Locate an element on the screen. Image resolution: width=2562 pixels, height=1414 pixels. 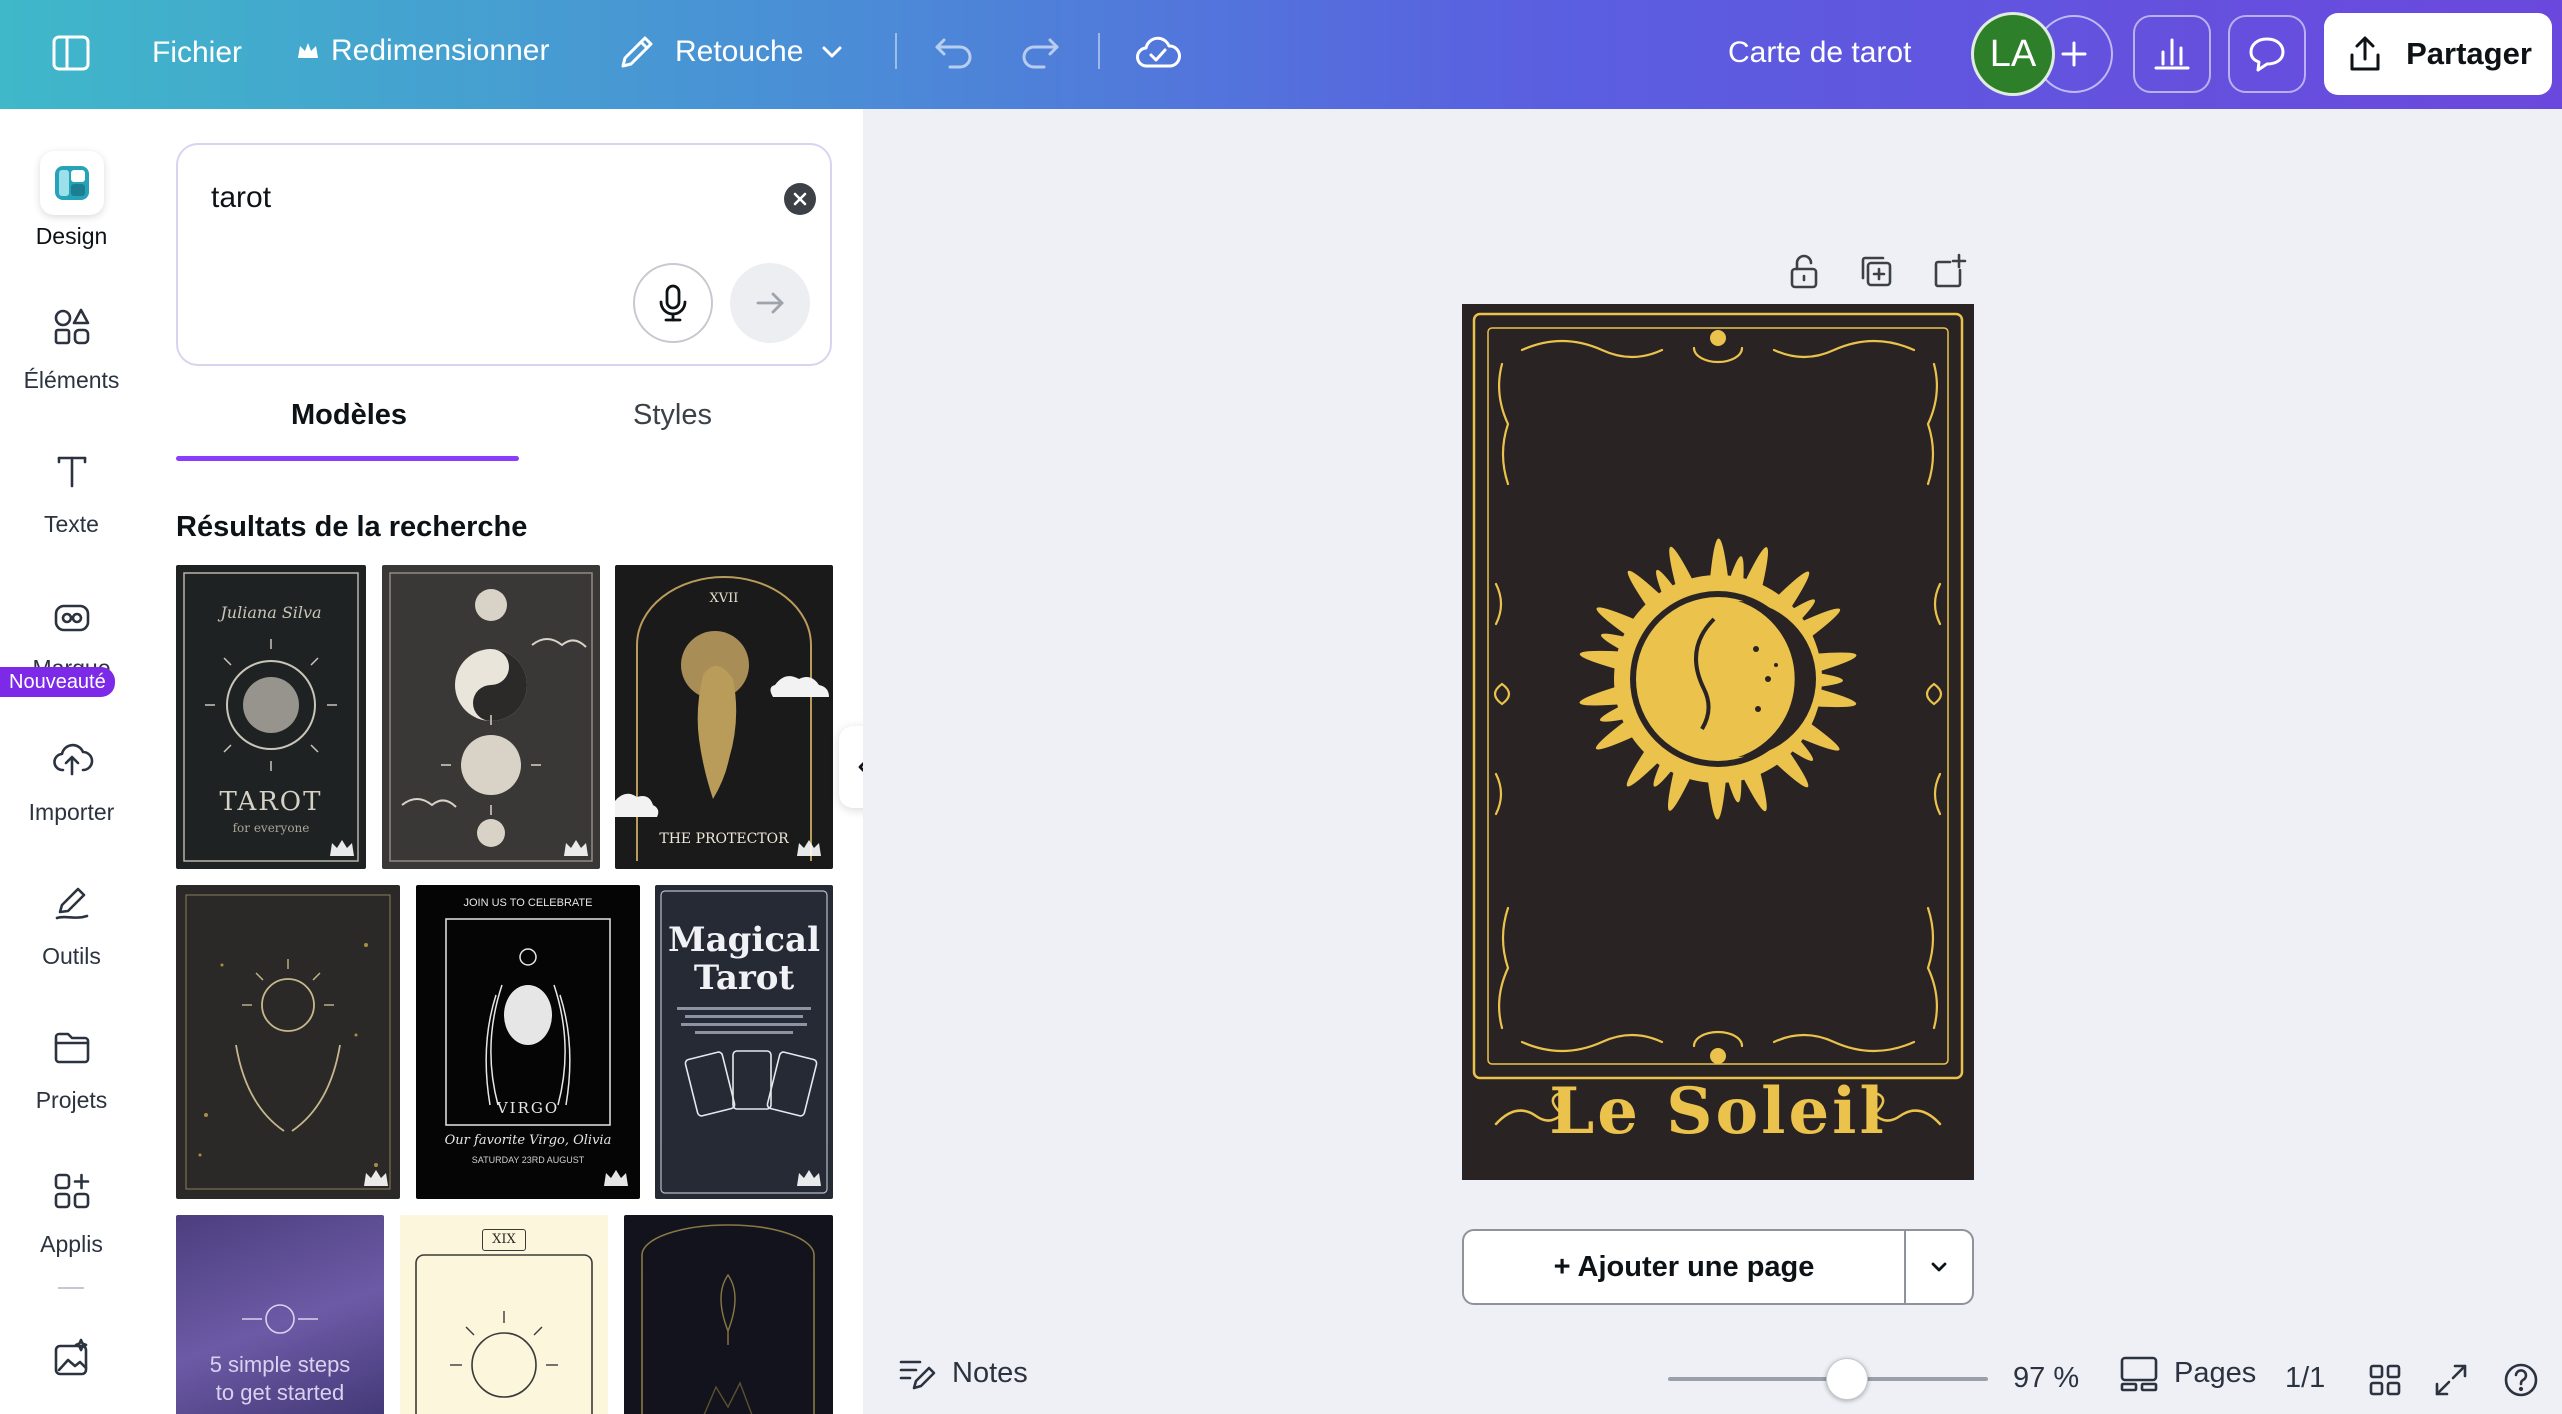
rail-item-text: Texte is located at coordinates (71, 488).